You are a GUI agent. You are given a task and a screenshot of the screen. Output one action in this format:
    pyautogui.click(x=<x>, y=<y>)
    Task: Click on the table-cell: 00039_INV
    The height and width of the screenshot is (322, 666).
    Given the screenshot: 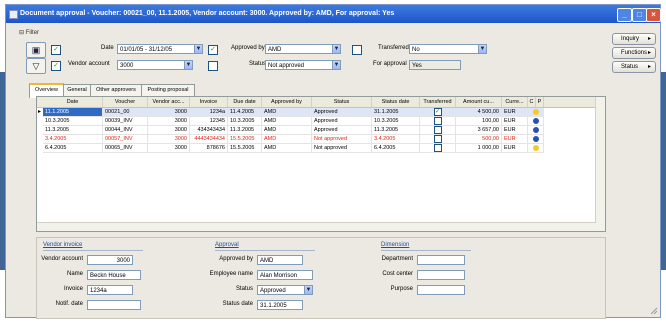 What is the action you would take?
    pyautogui.click(x=125, y=121)
    